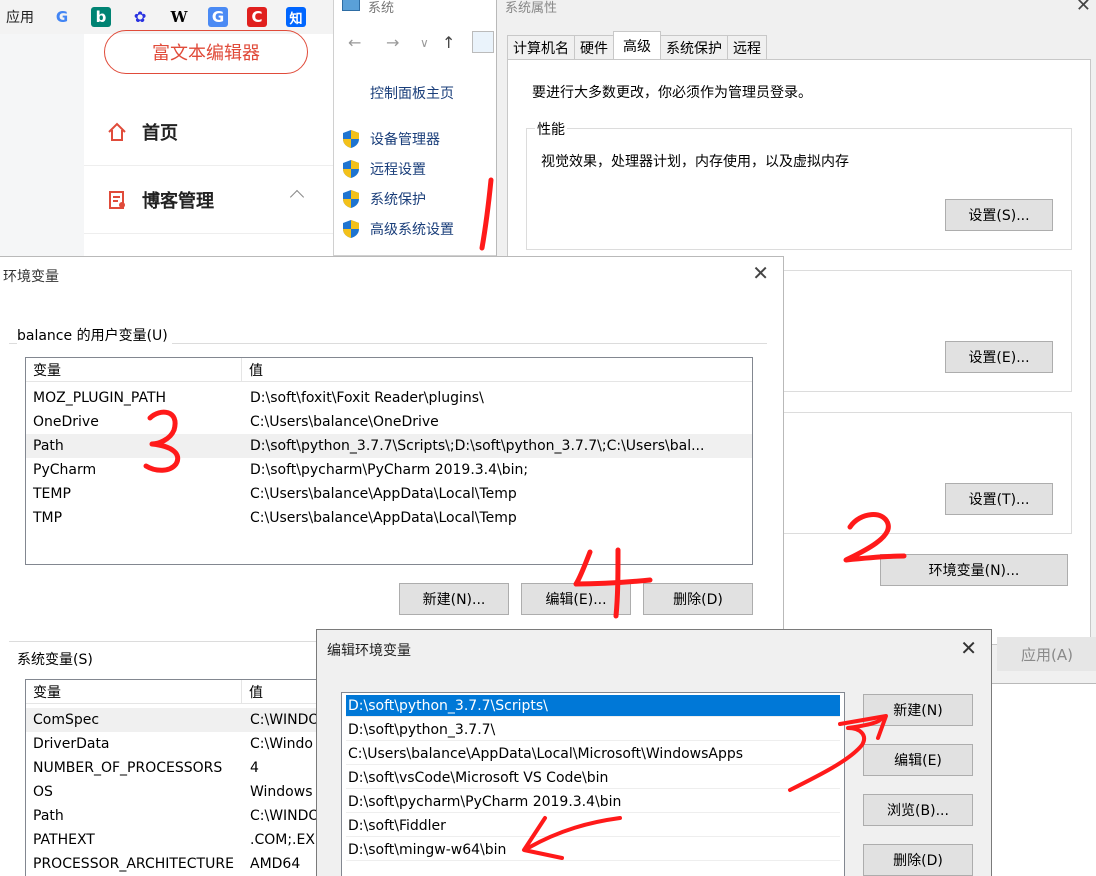 The image size is (1096, 876). I want to click on table-row: OneDrive C:\Users\balance\OneDrive, so click(389, 422).